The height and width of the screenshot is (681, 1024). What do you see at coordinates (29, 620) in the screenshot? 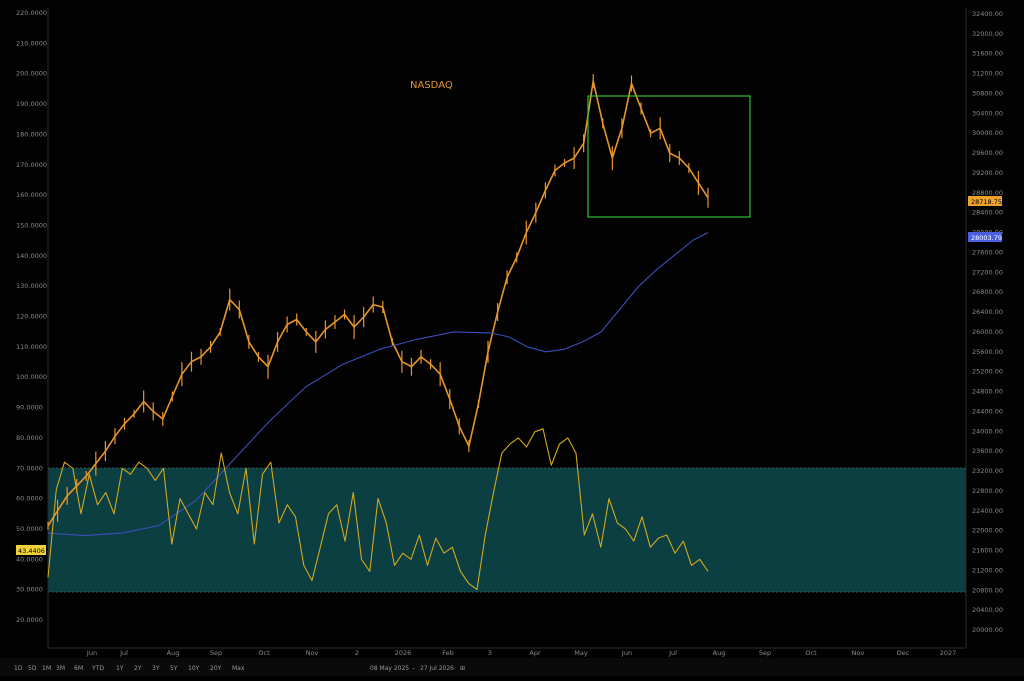
I see `left-tick-label: 20.0000` at bounding box center [29, 620].